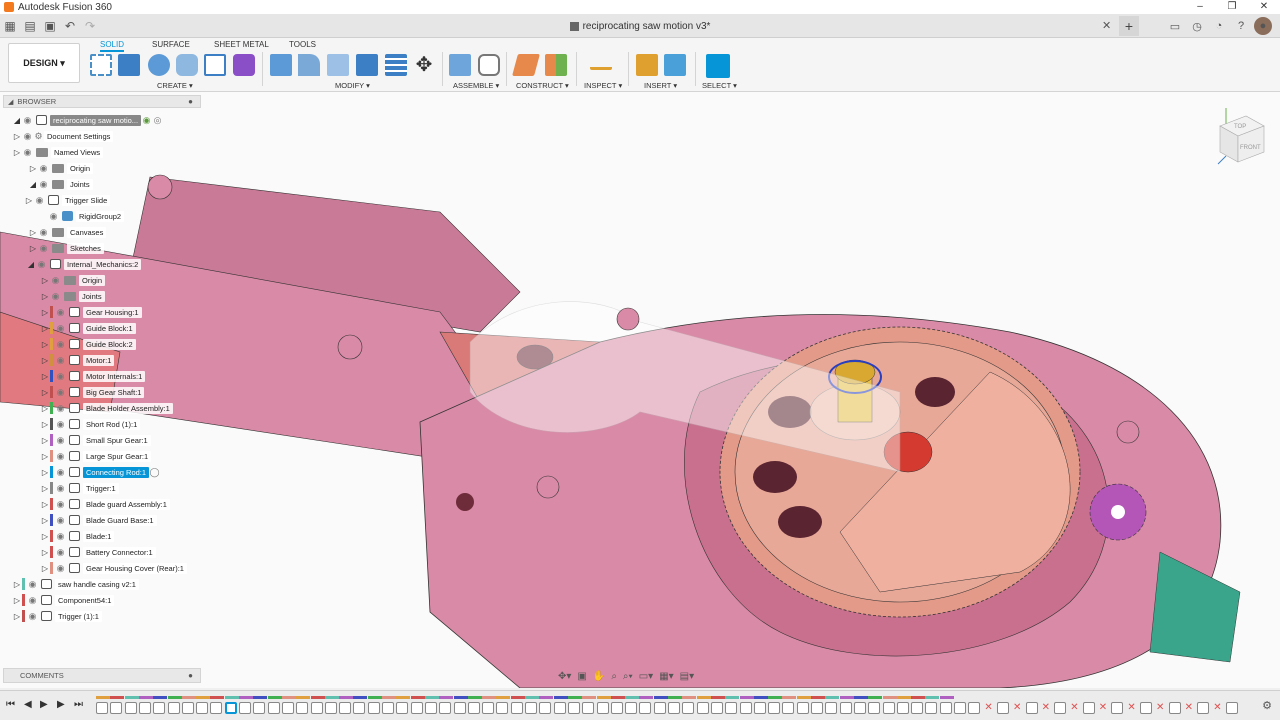 The image size is (1280, 720). What do you see at coordinates (647, 65) in the screenshot?
I see `insert-mesh-icon` at bounding box center [647, 65].